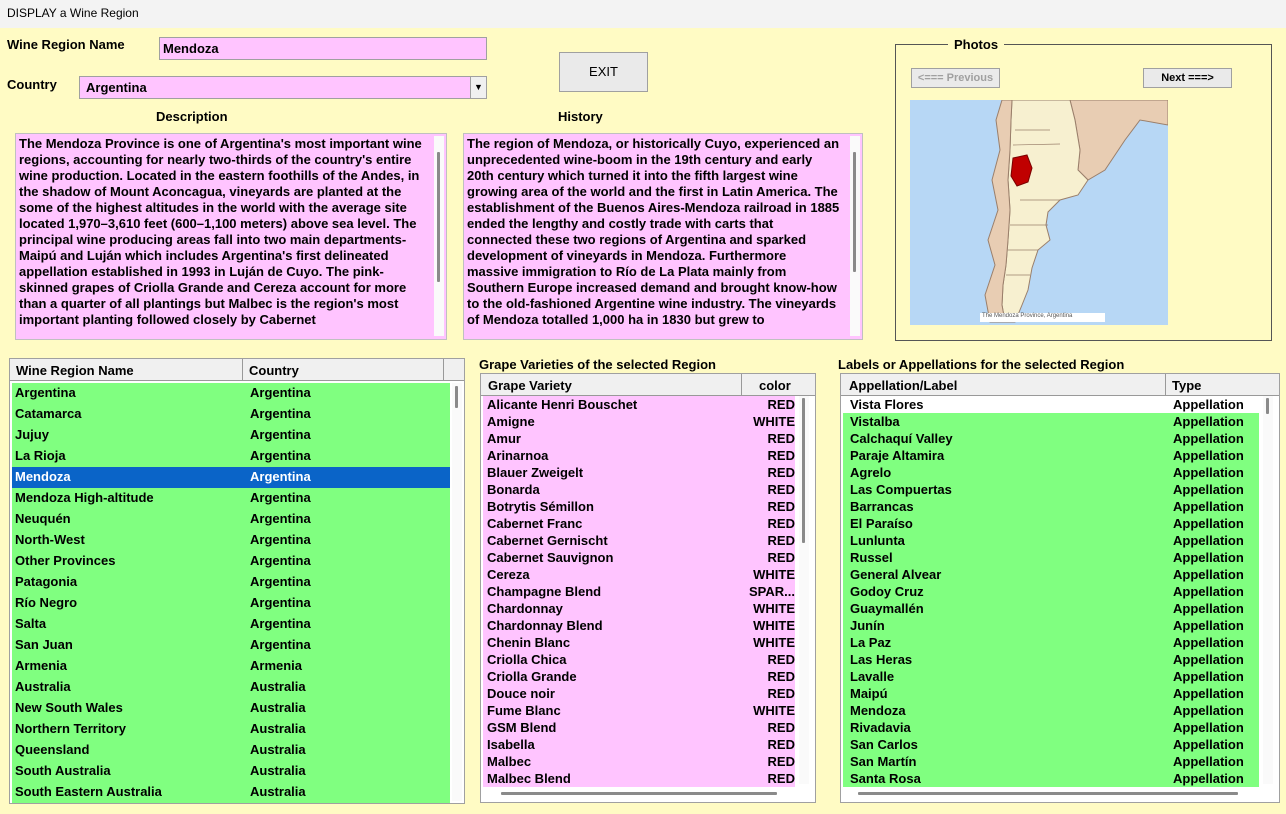 The image size is (1286, 814). What do you see at coordinates (439, 236) in the screenshot?
I see `description-scrollbar` at bounding box center [439, 236].